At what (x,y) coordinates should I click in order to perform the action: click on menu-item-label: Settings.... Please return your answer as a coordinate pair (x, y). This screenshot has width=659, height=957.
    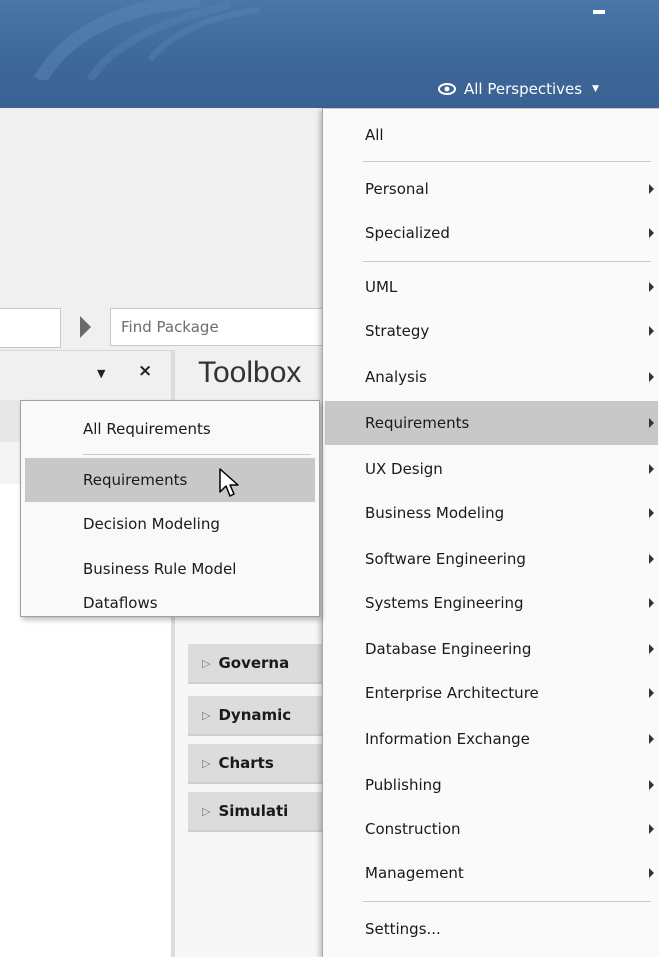
    Looking at the image, I should click on (403, 929).